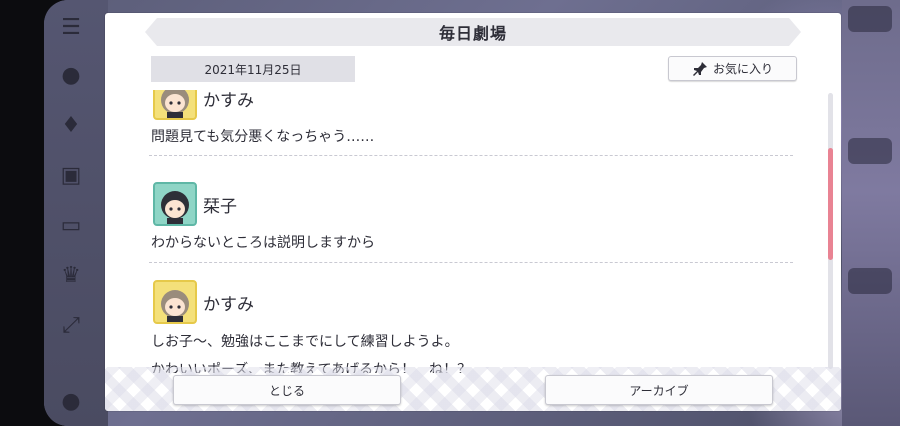 Image resolution: width=900 pixels, height=426 pixels. What do you see at coordinates (253, 69) in the screenshot?
I see `date-label: 2021年11月25日` at bounding box center [253, 69].